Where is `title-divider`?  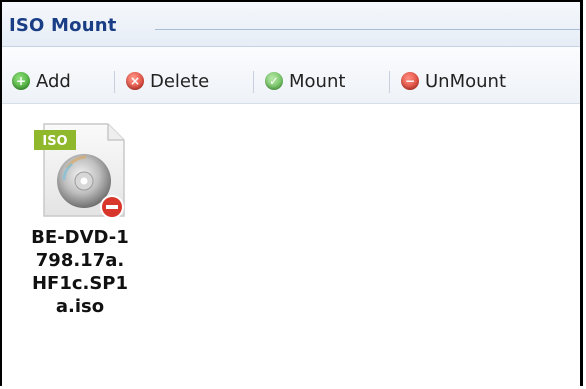
title-divider is located at coordinates (367, 29).